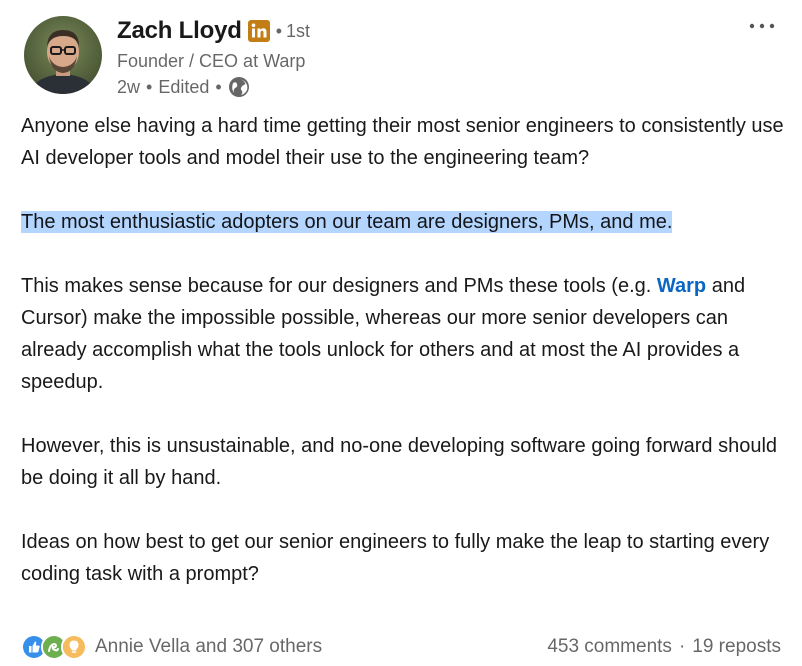 The image size is (802, 666). What do you see at coordinates (239, 87) in the screenshot?
I see `globe-icon` at bounding box center [239, 87].